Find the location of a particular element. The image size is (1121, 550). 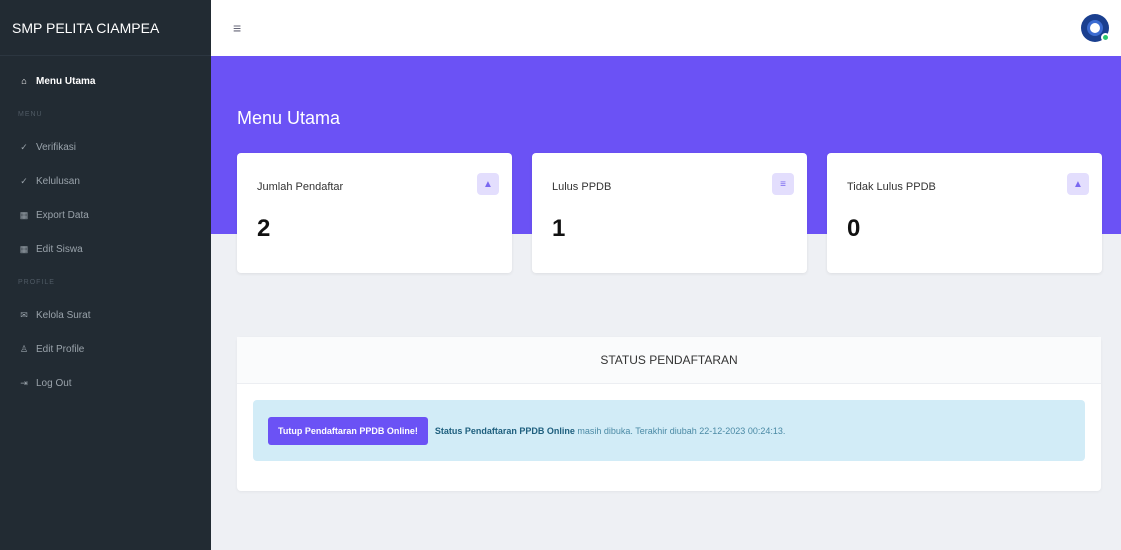

sidebar-item-label: Edit Profile is located at coordinates (60, 349).